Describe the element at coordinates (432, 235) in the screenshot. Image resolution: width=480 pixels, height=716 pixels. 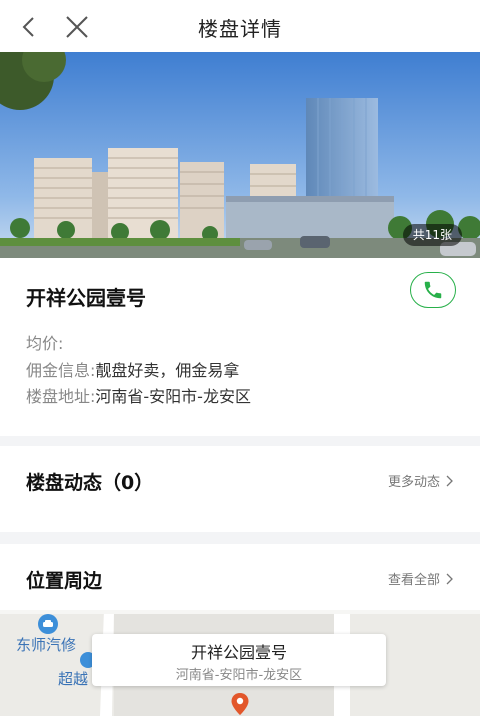
I see `photo-count-badge: 共11张` at that location.